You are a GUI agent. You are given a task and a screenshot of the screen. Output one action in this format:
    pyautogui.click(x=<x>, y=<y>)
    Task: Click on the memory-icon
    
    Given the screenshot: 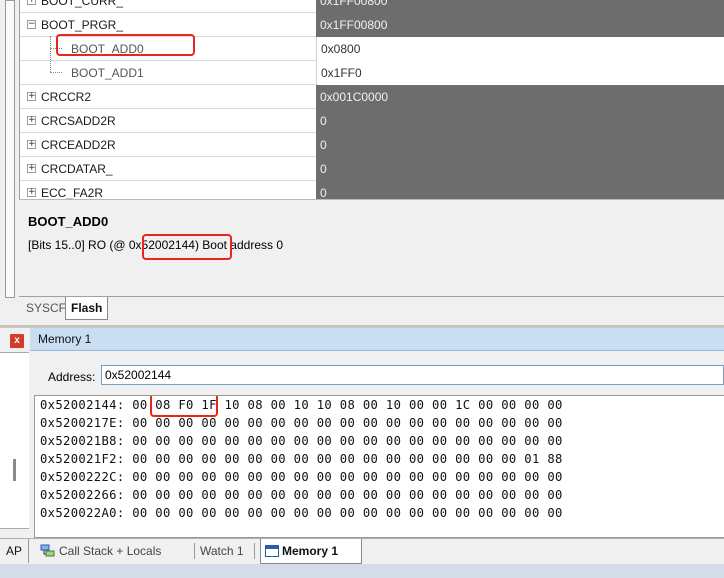 What is the action you would take?
    pyautogui.click(x=272, y=551)
    